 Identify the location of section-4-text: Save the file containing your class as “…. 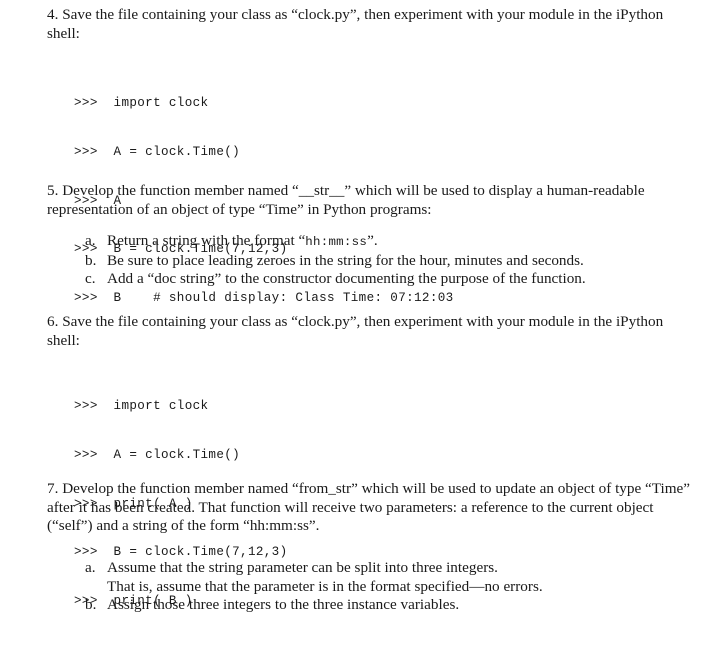
(355, 24).